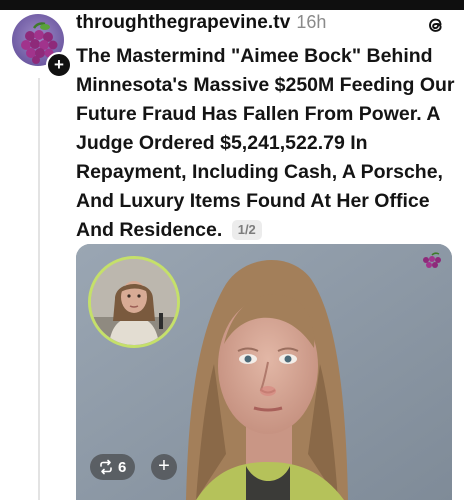  What do you see at coordinates (183, 23) in the screenshot?
I see `username-link: throughthegrapevine.tv` at bounding box center [183, 23].